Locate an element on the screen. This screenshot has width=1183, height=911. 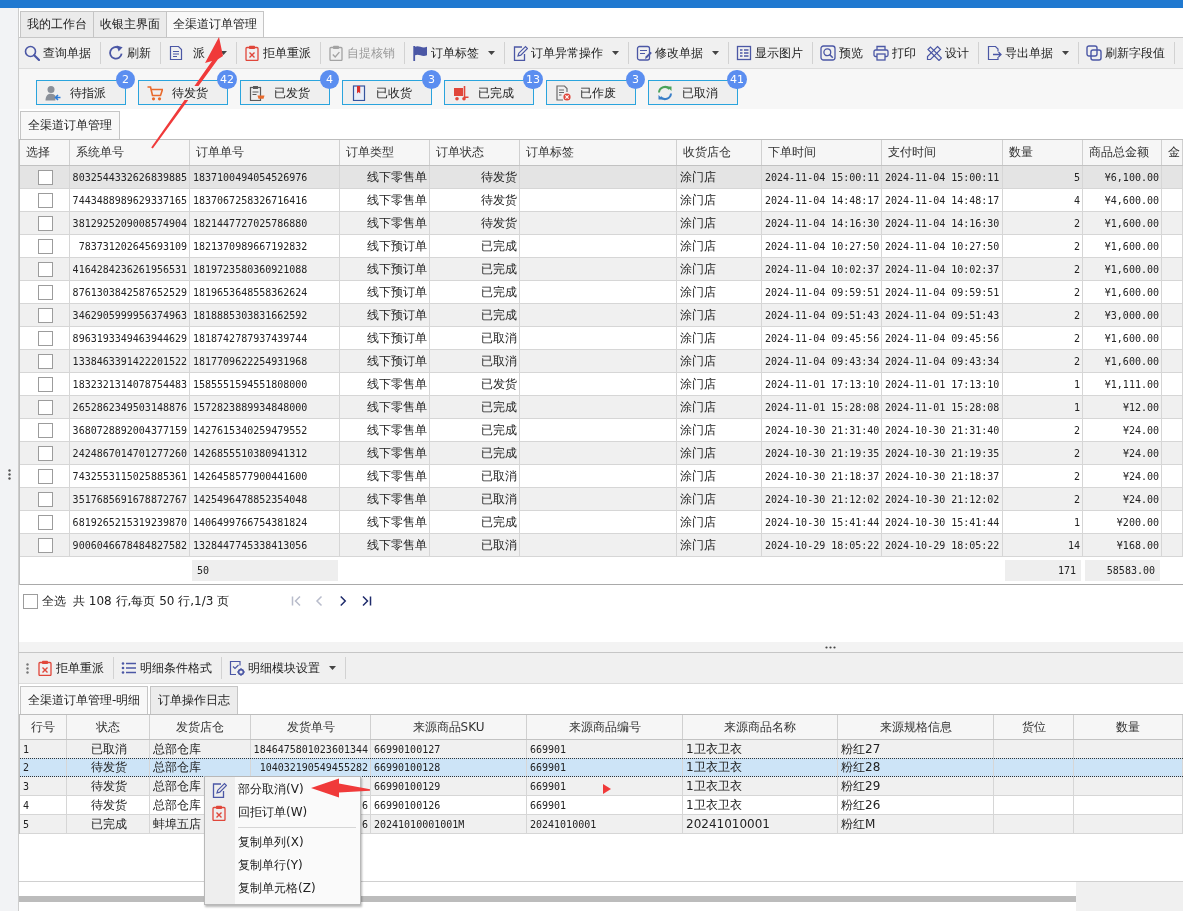
table-row: 1832321314078754483 1585551594551808000 线下零售单 已发货 涂门店 2024-11-01 17:13:10 2024-11-01 17:13:10 1 ¥1,111.00 is located at coordinates (601, 384).